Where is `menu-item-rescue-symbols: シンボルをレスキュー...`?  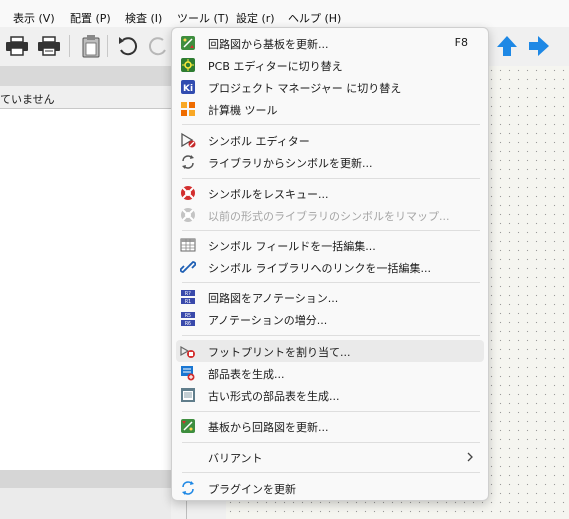
menu-item-rescue-symbols: シンボルをレスキュー... is located at coordinates (330, 193).